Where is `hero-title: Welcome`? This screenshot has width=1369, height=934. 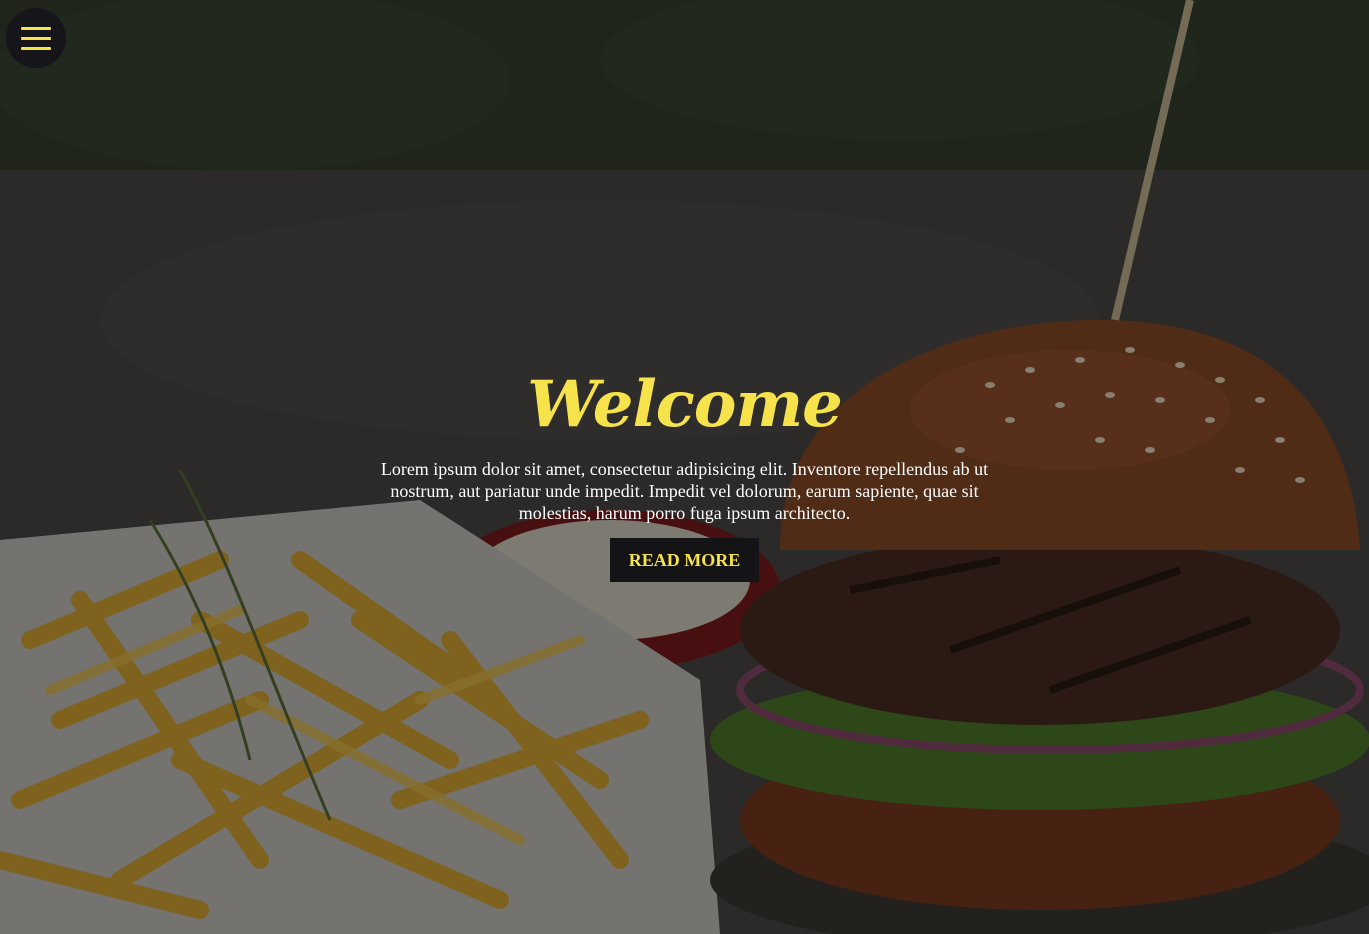
hero-title: Welcome is located at coordinates (685, 404).